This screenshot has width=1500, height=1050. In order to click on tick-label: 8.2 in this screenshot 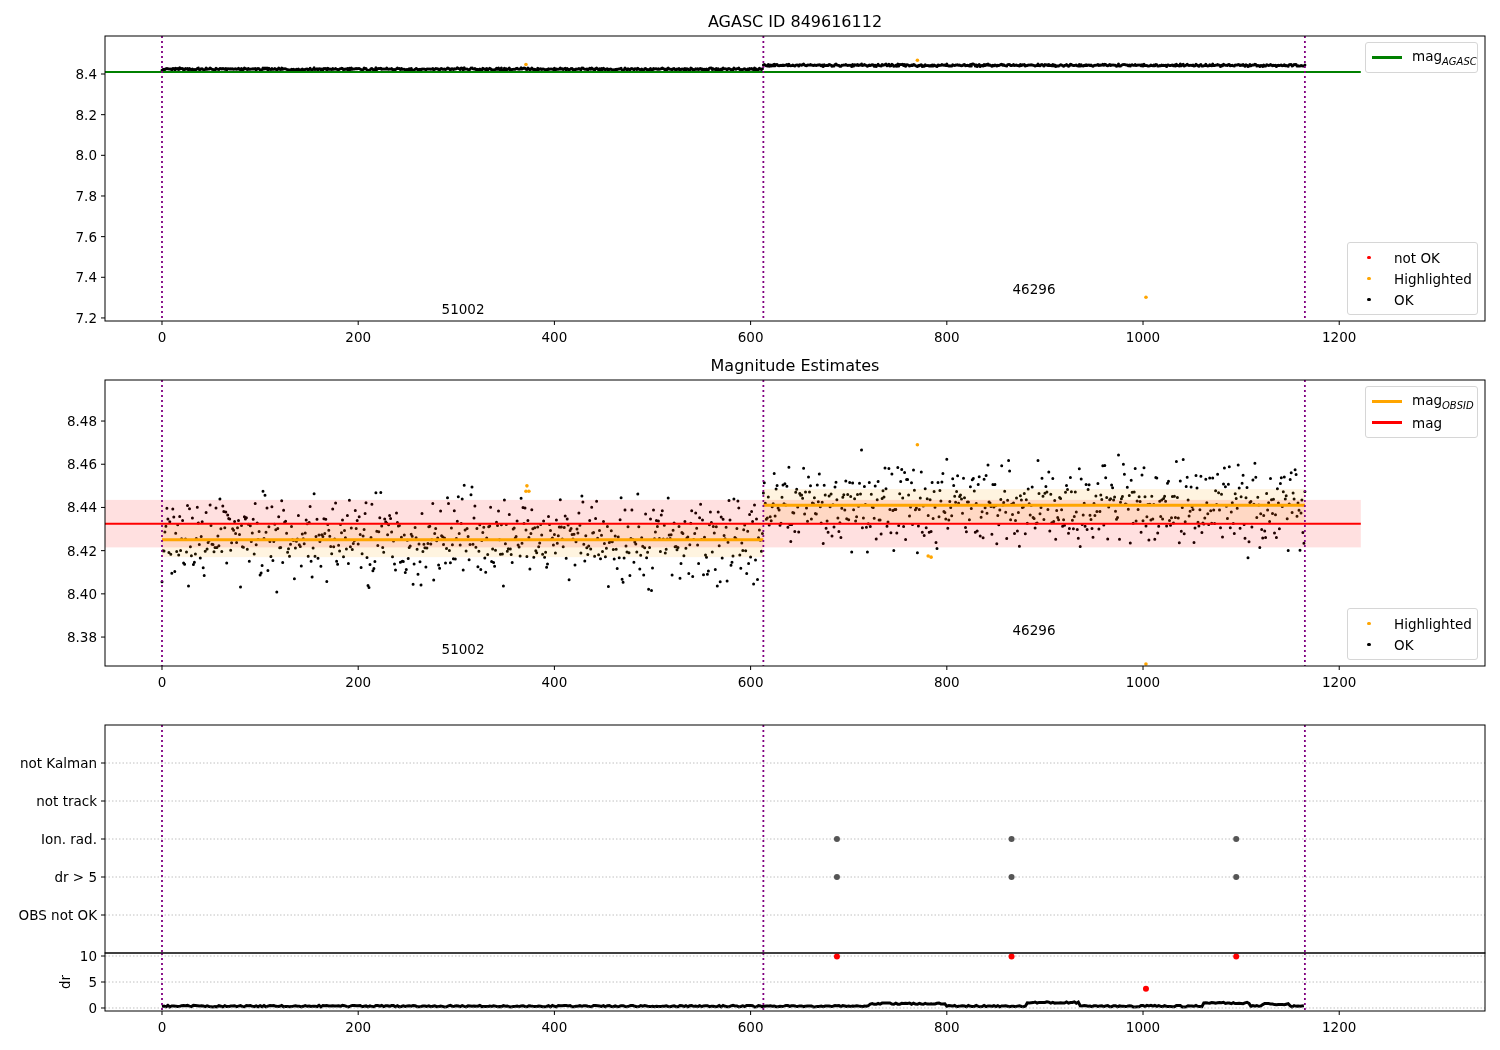, I will do `click(86, 114)`.